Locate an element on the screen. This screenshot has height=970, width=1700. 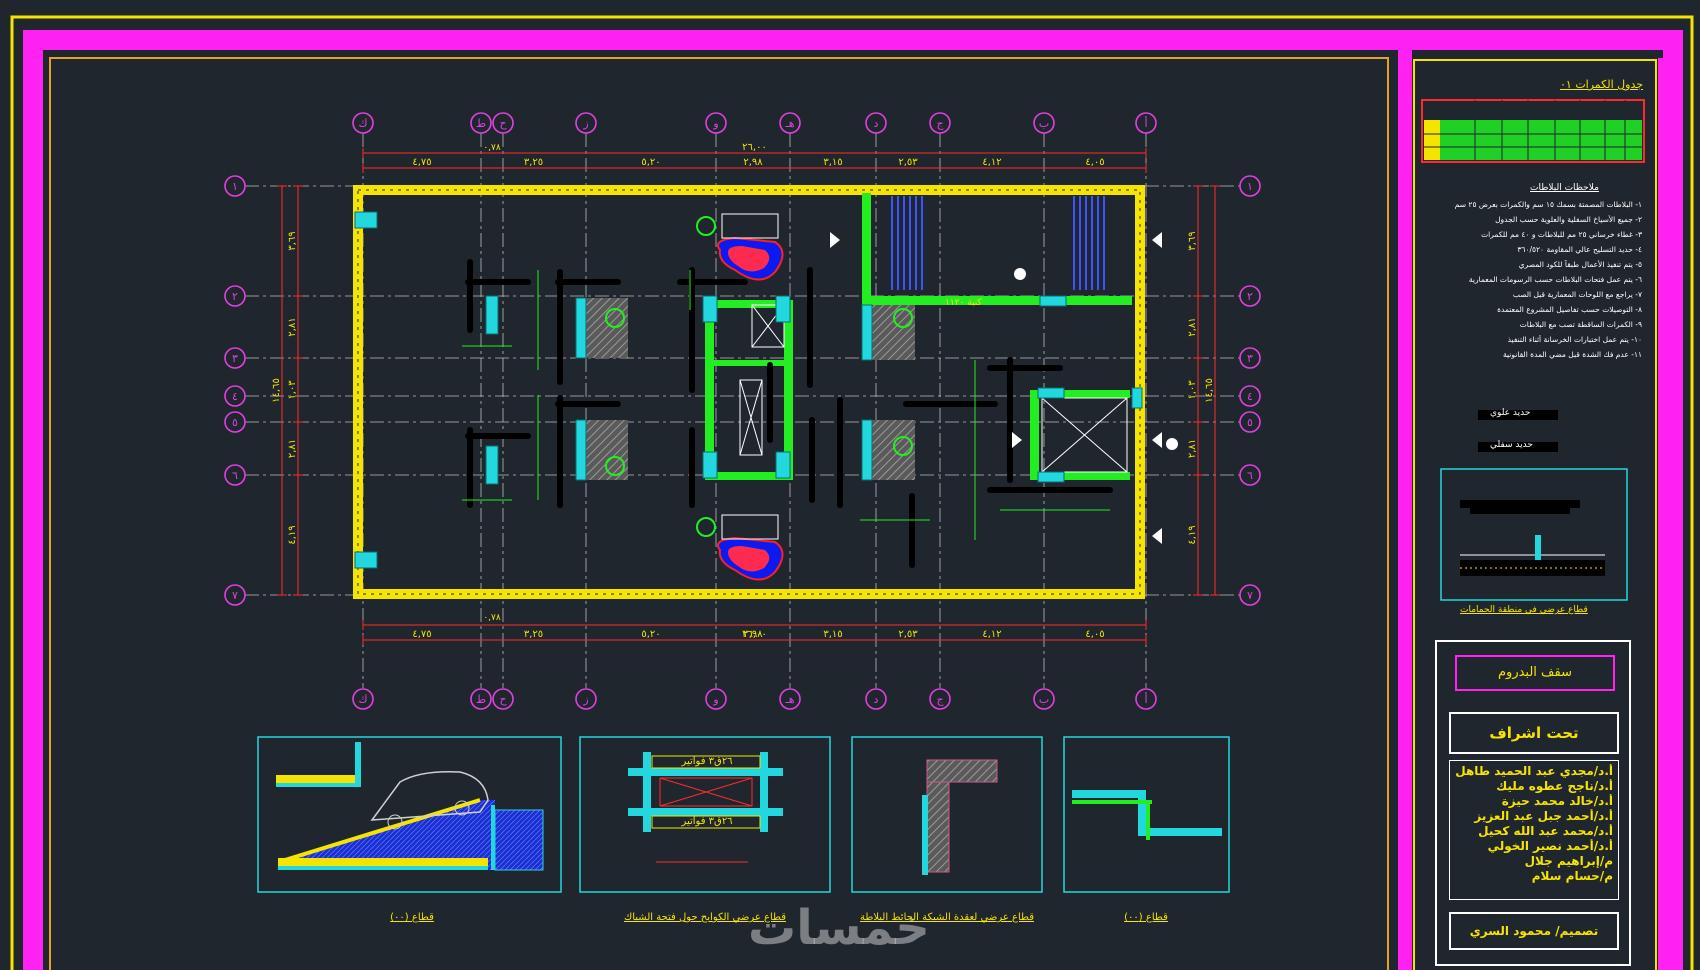
dim-bottom-segment: ٤,١٢ is located at coordinates (991, 634).